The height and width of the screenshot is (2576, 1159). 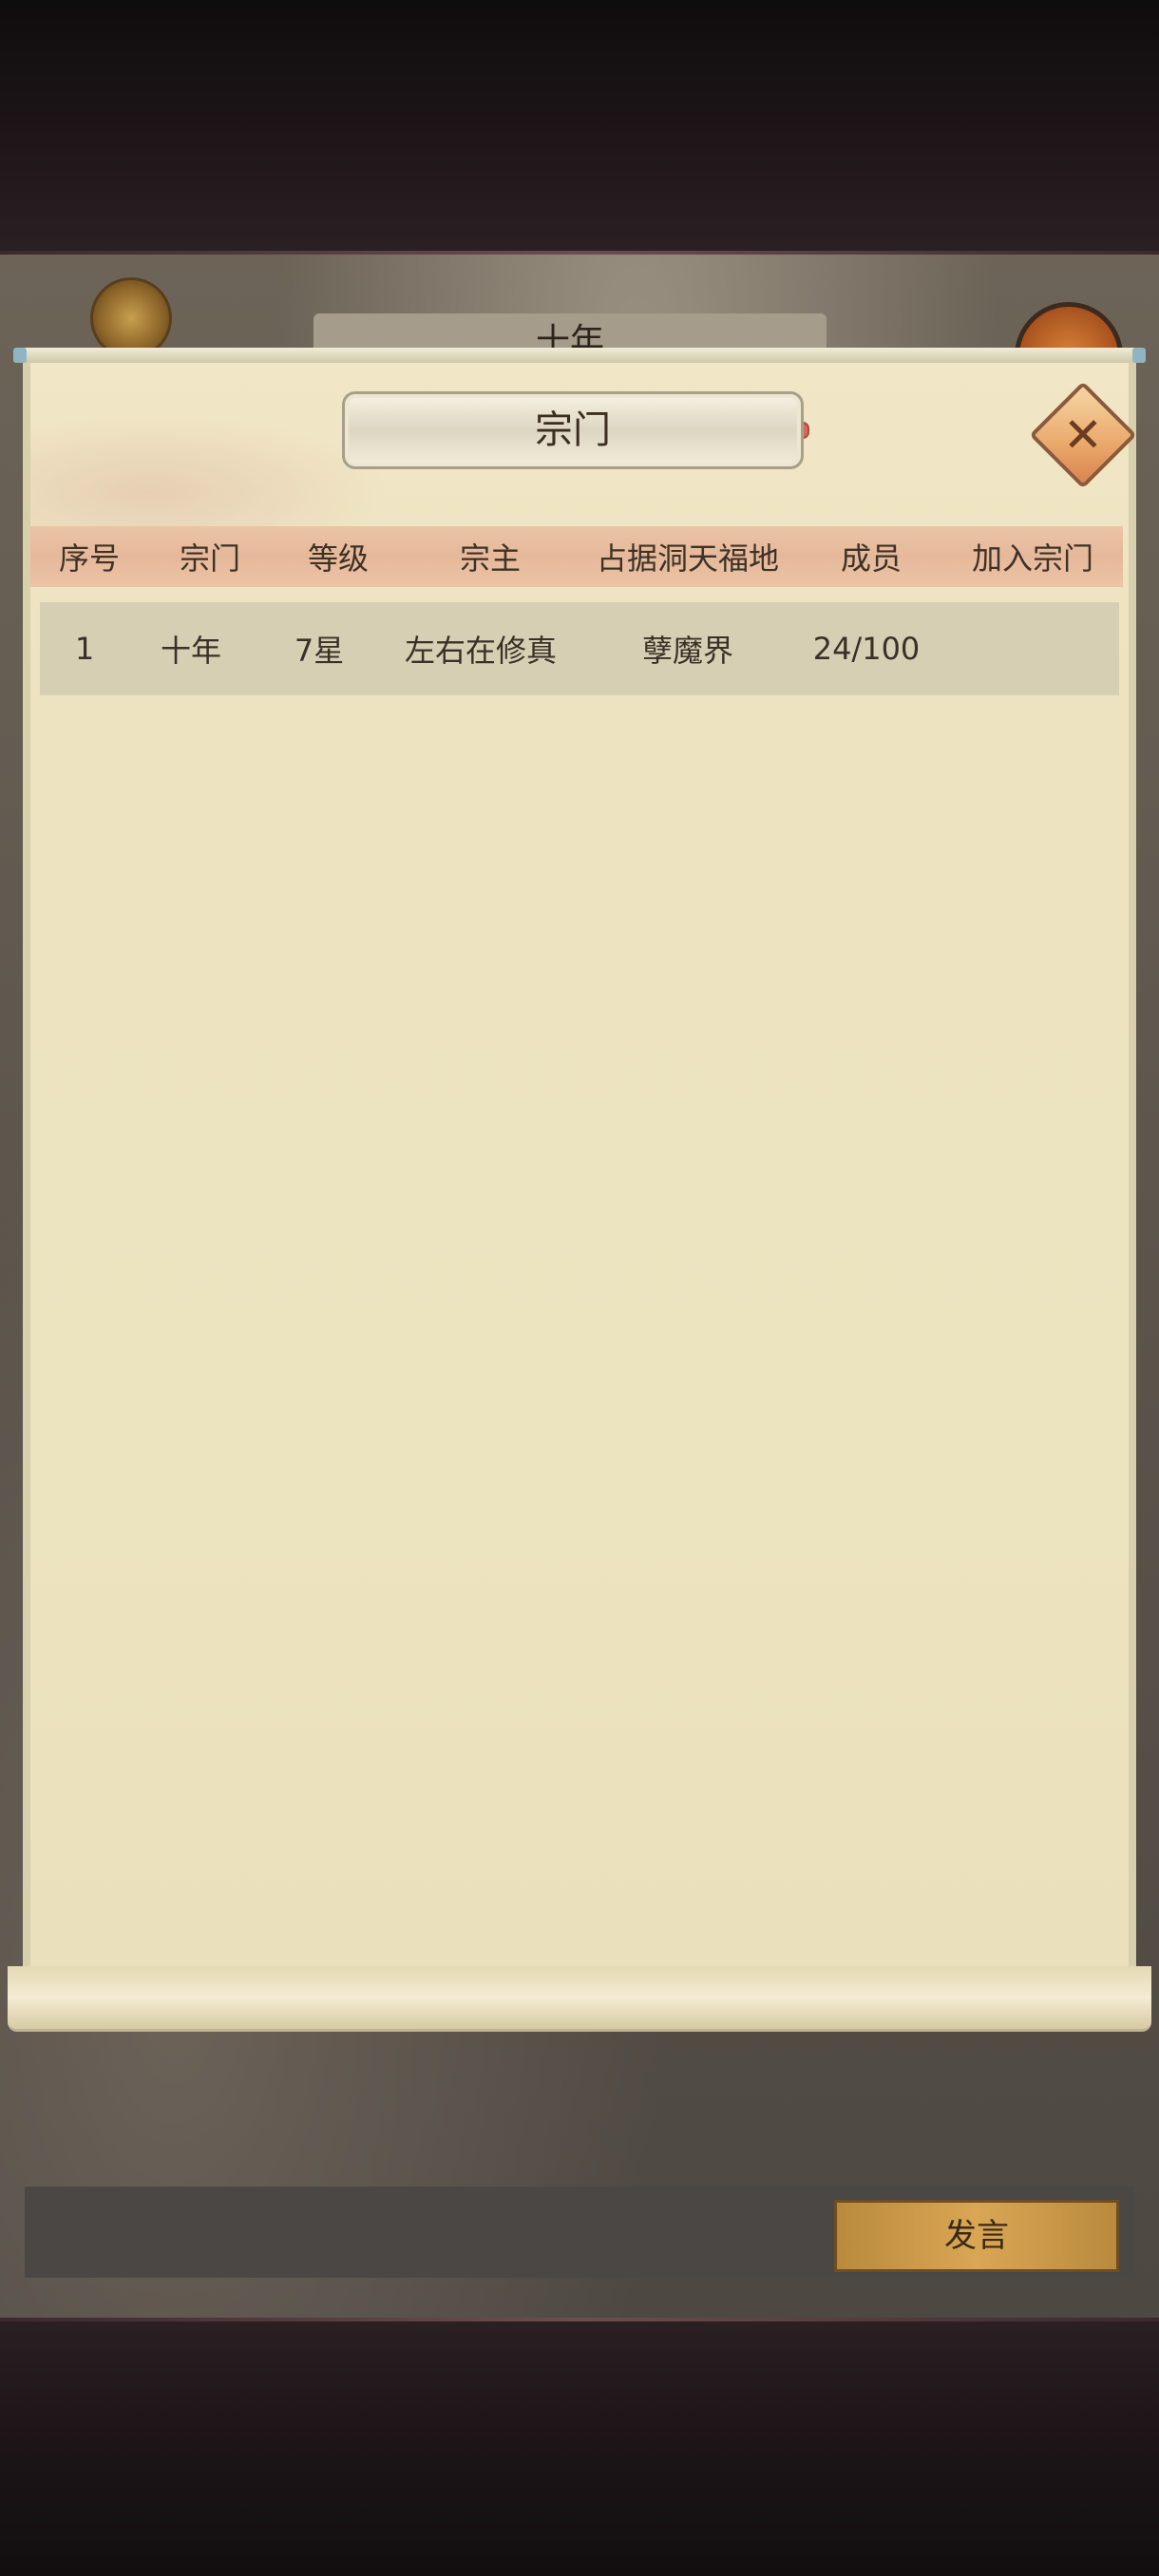 What do you see at coordinates (576, 556) in the screenshot?
I see `table-header: 序号 宗门 等级 宗主 占据洞天福地 成员 加入宗门` at bounding box center [576, 556].